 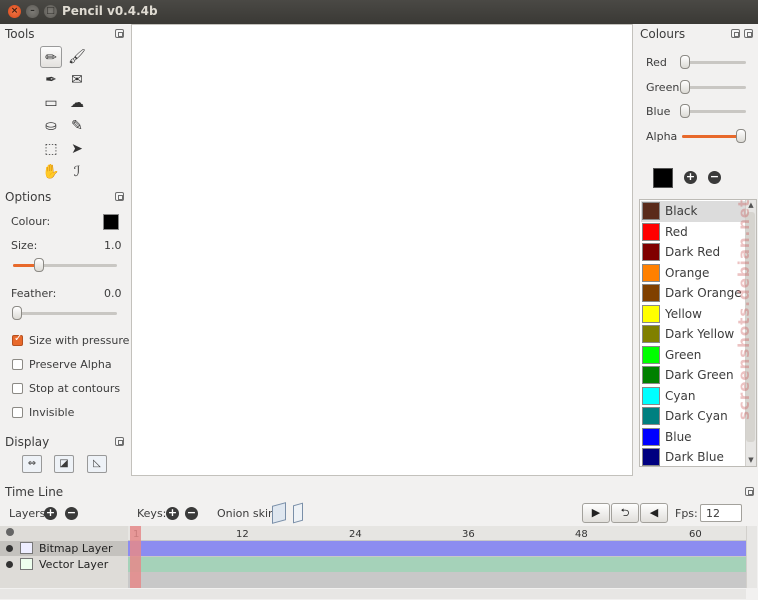 I want to click on palette-item: Yellow, so click(x=693, y=314).